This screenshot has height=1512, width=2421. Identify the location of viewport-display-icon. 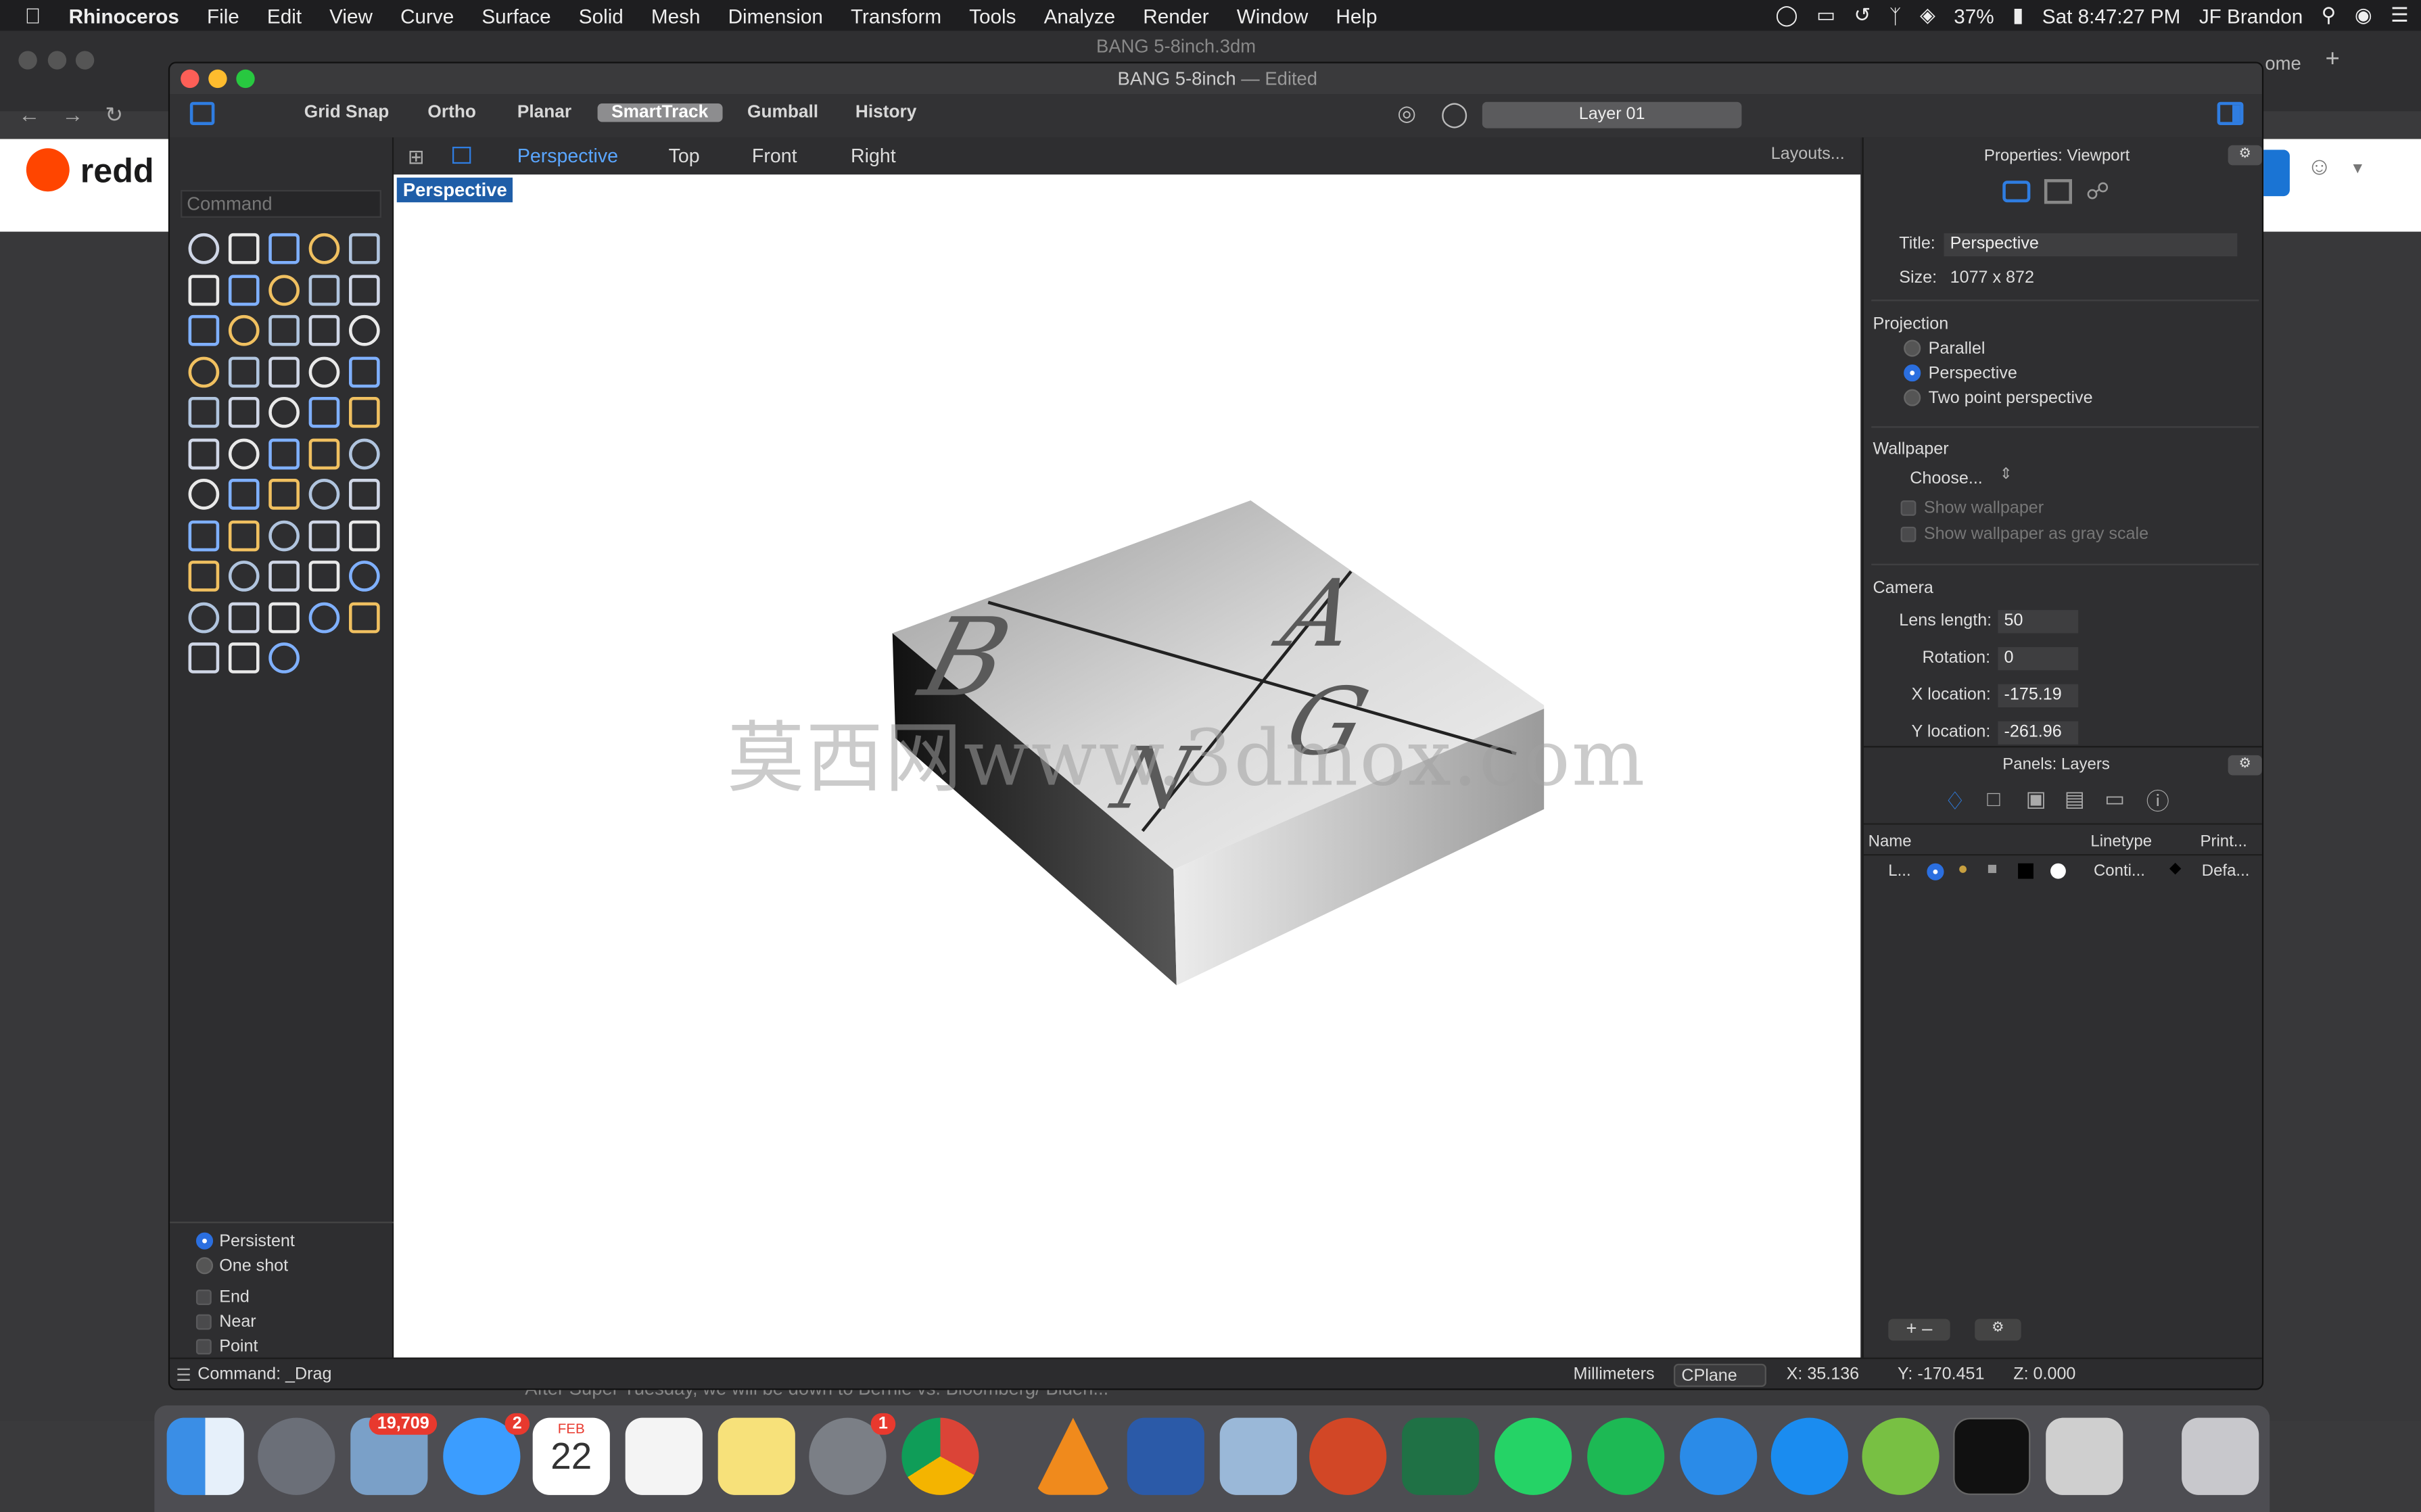
(2058, 191).